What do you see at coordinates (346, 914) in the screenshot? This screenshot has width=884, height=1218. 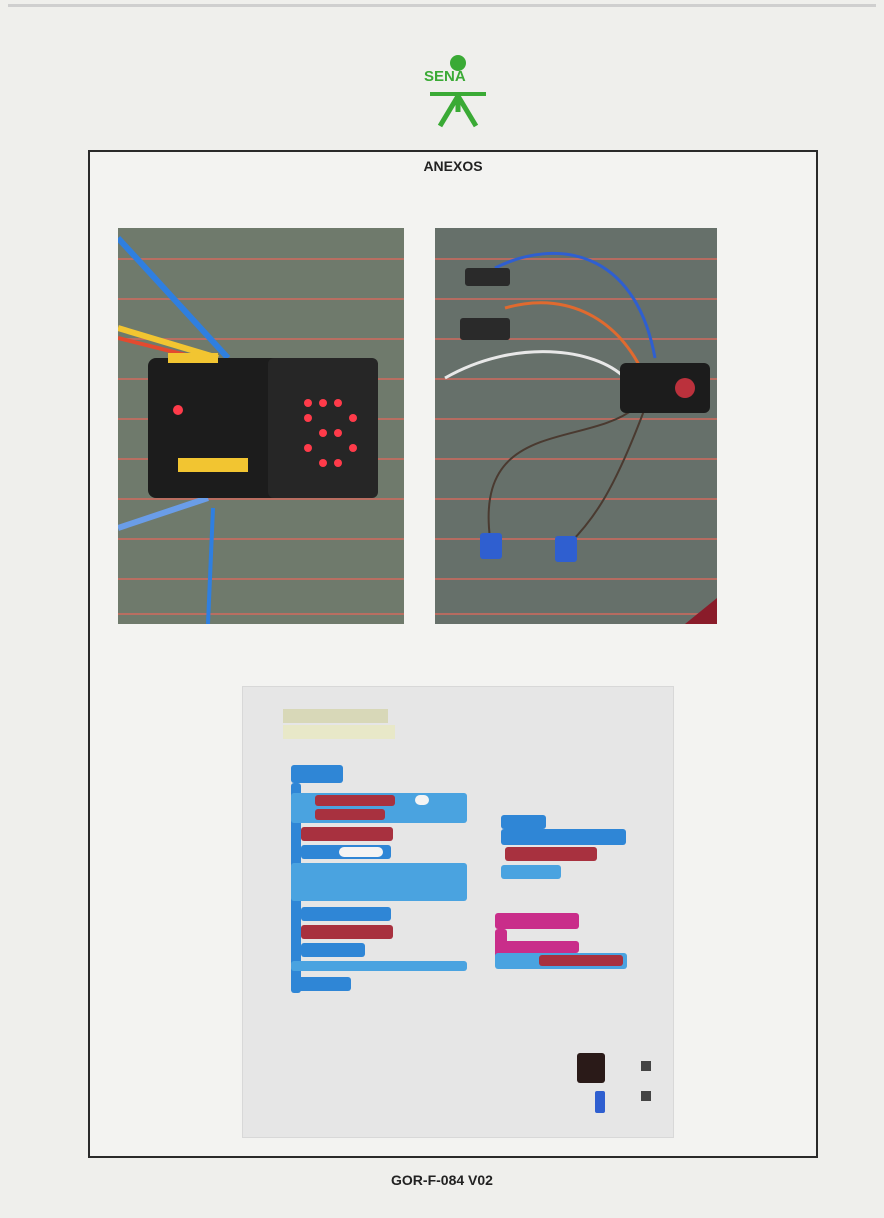 I see `block-show-string` at bounding box center [346, 914].